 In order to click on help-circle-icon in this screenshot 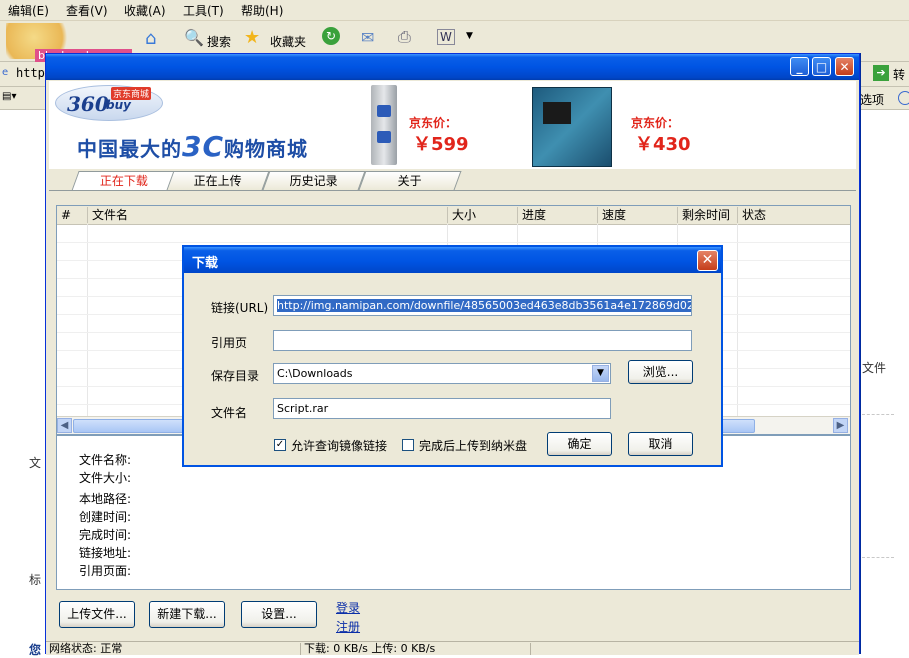, I will do `click(903, 98)`.